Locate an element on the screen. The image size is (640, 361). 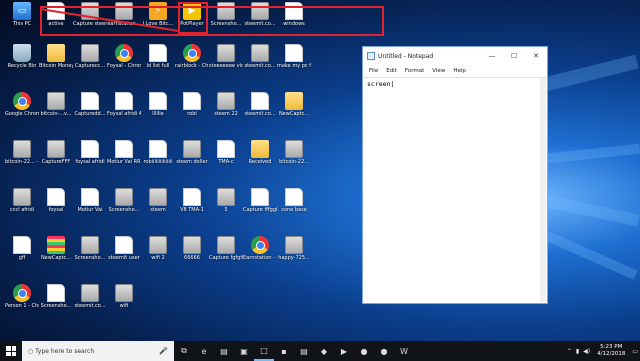
desktop-icon: 66666 is located at coordinates (192, 248).